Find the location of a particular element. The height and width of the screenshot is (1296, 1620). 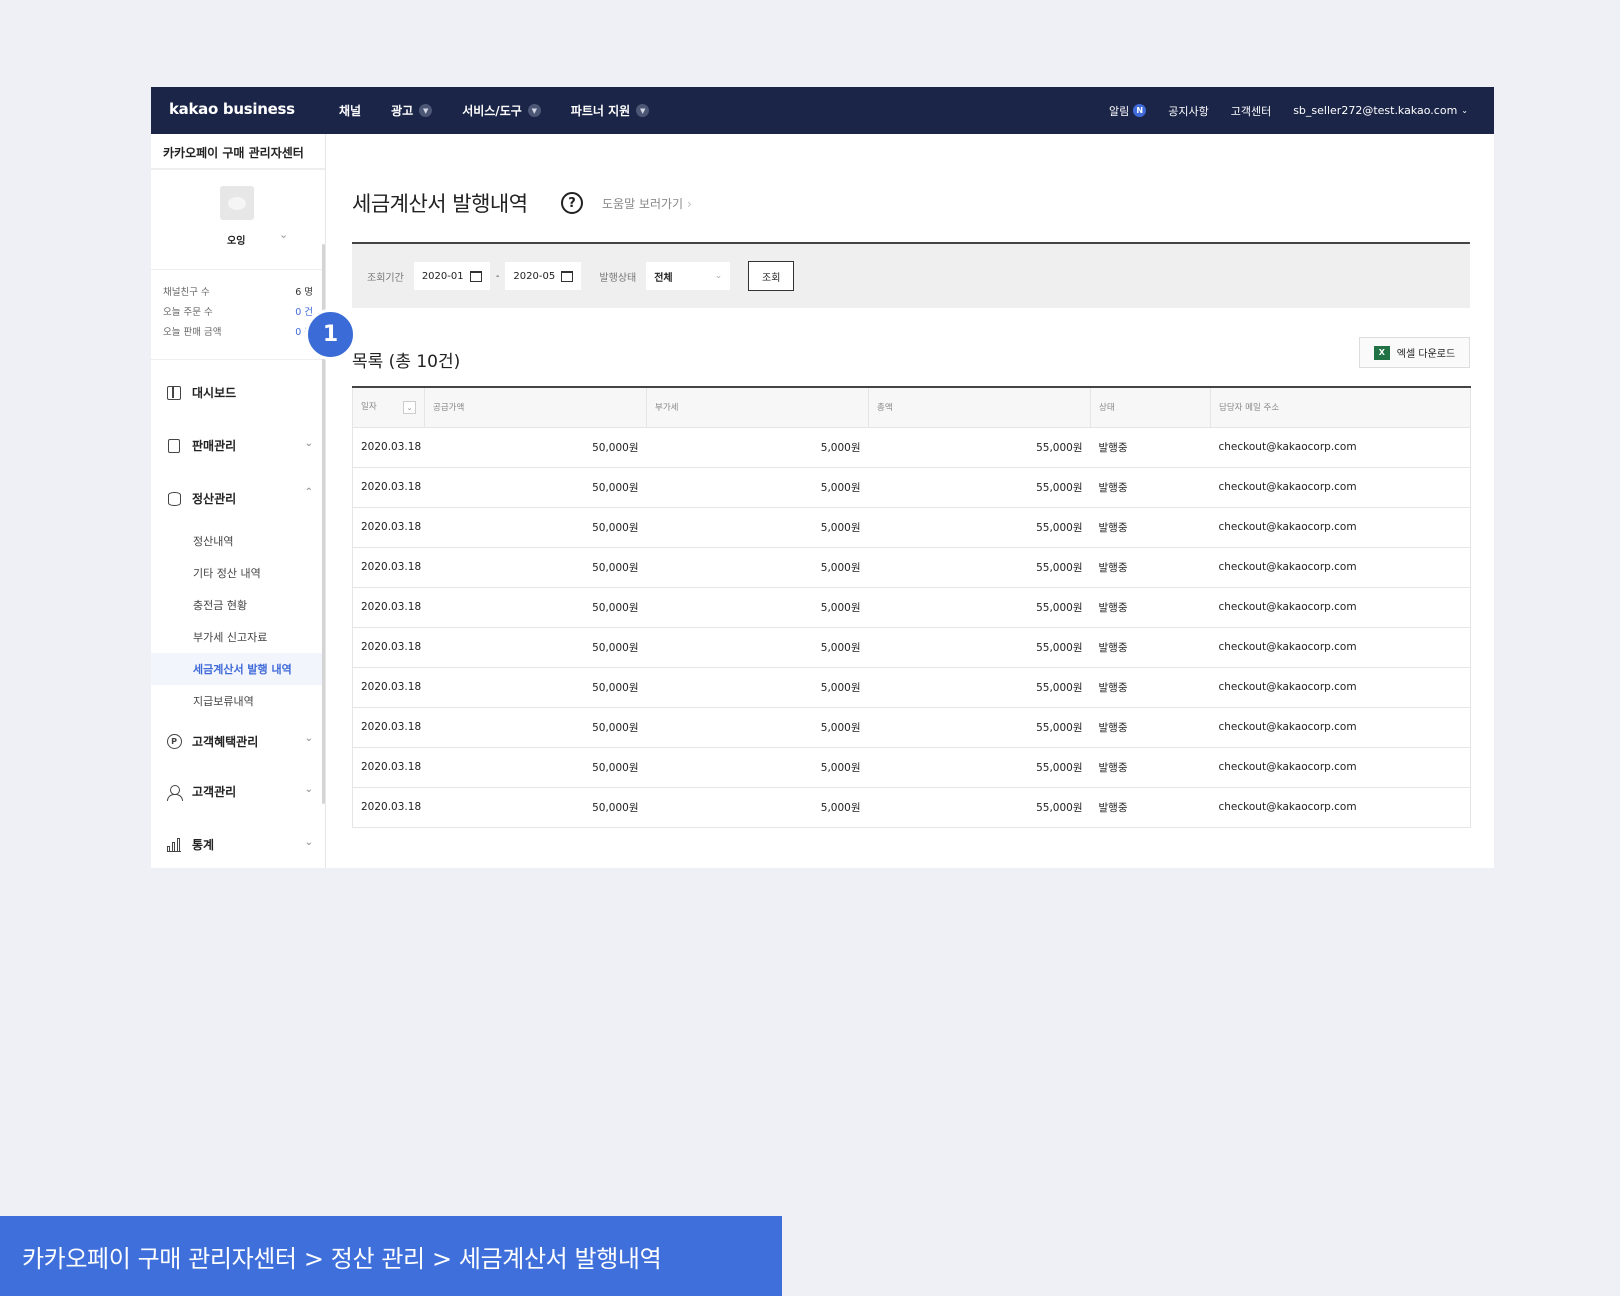

sidebar-subitem-settlement-history: 정산내역 is located at coordinates (238, 541).